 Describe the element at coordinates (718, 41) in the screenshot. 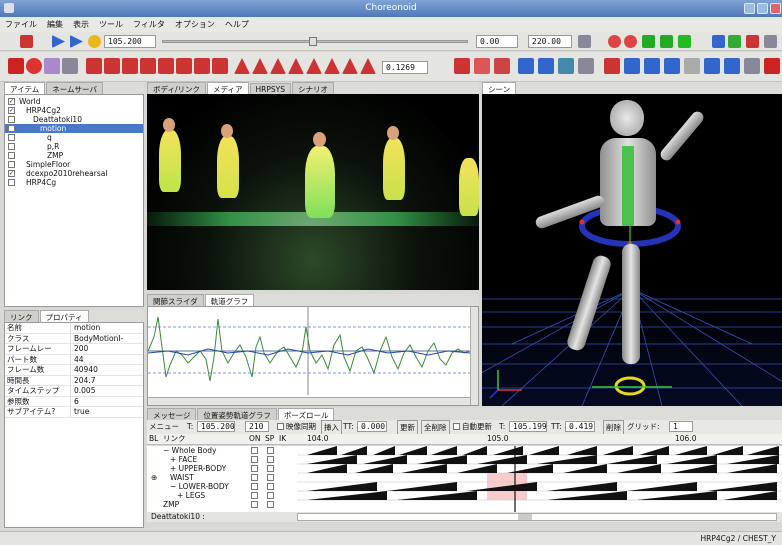

I see `chart-icon` at that location.